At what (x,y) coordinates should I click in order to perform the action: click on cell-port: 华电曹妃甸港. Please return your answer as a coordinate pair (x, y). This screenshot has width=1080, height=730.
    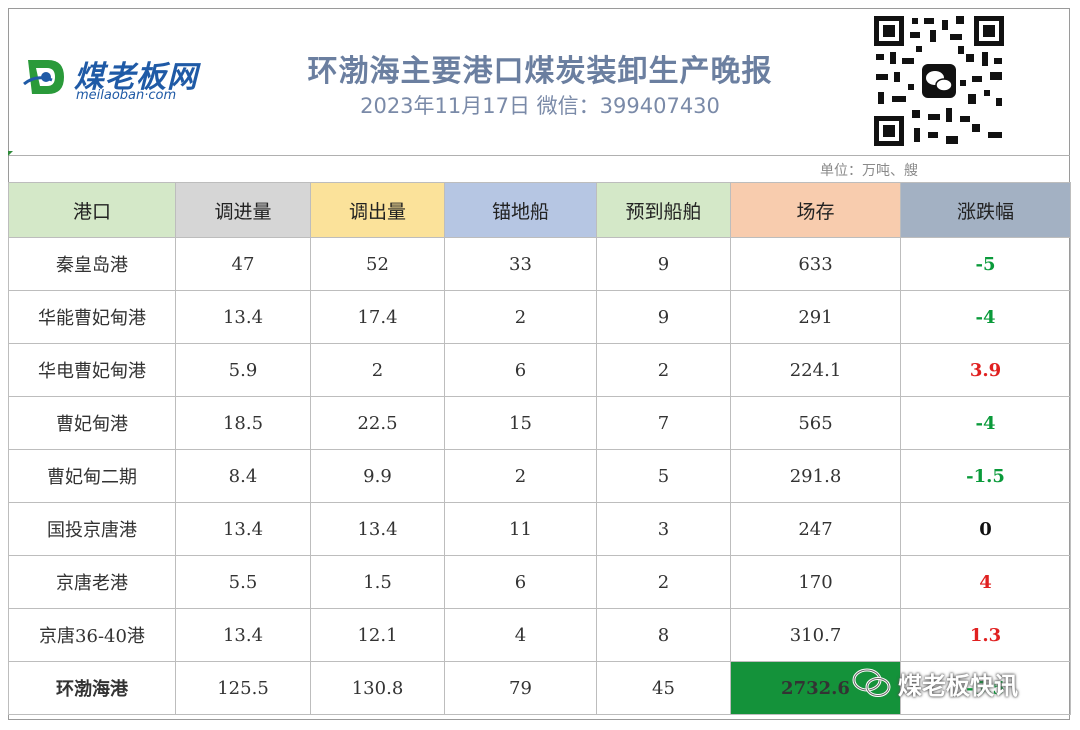
    Looking at the image, I should click on (92, 370).